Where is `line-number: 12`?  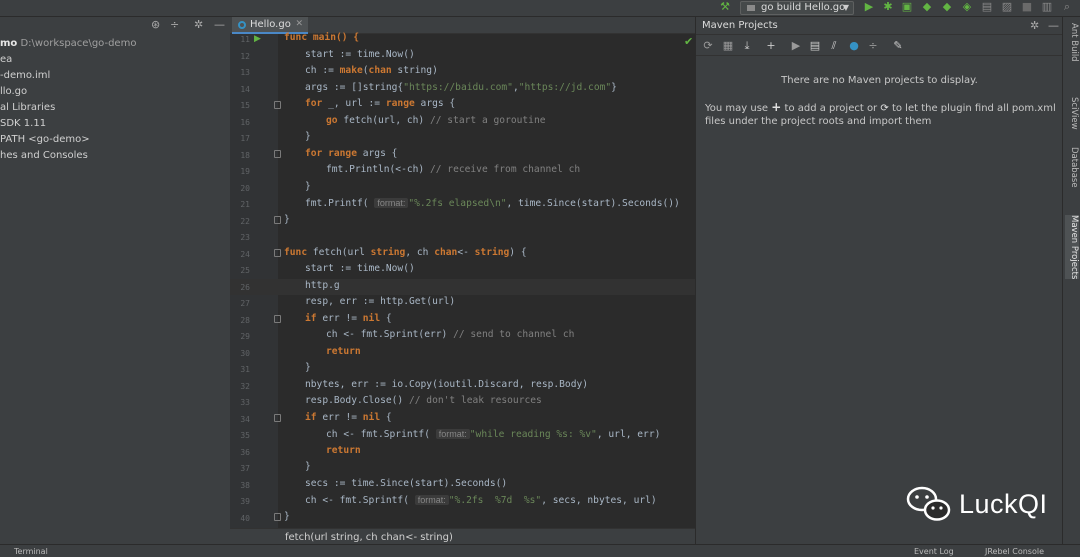 line-number: 12 is located at coordinates (245, 56).